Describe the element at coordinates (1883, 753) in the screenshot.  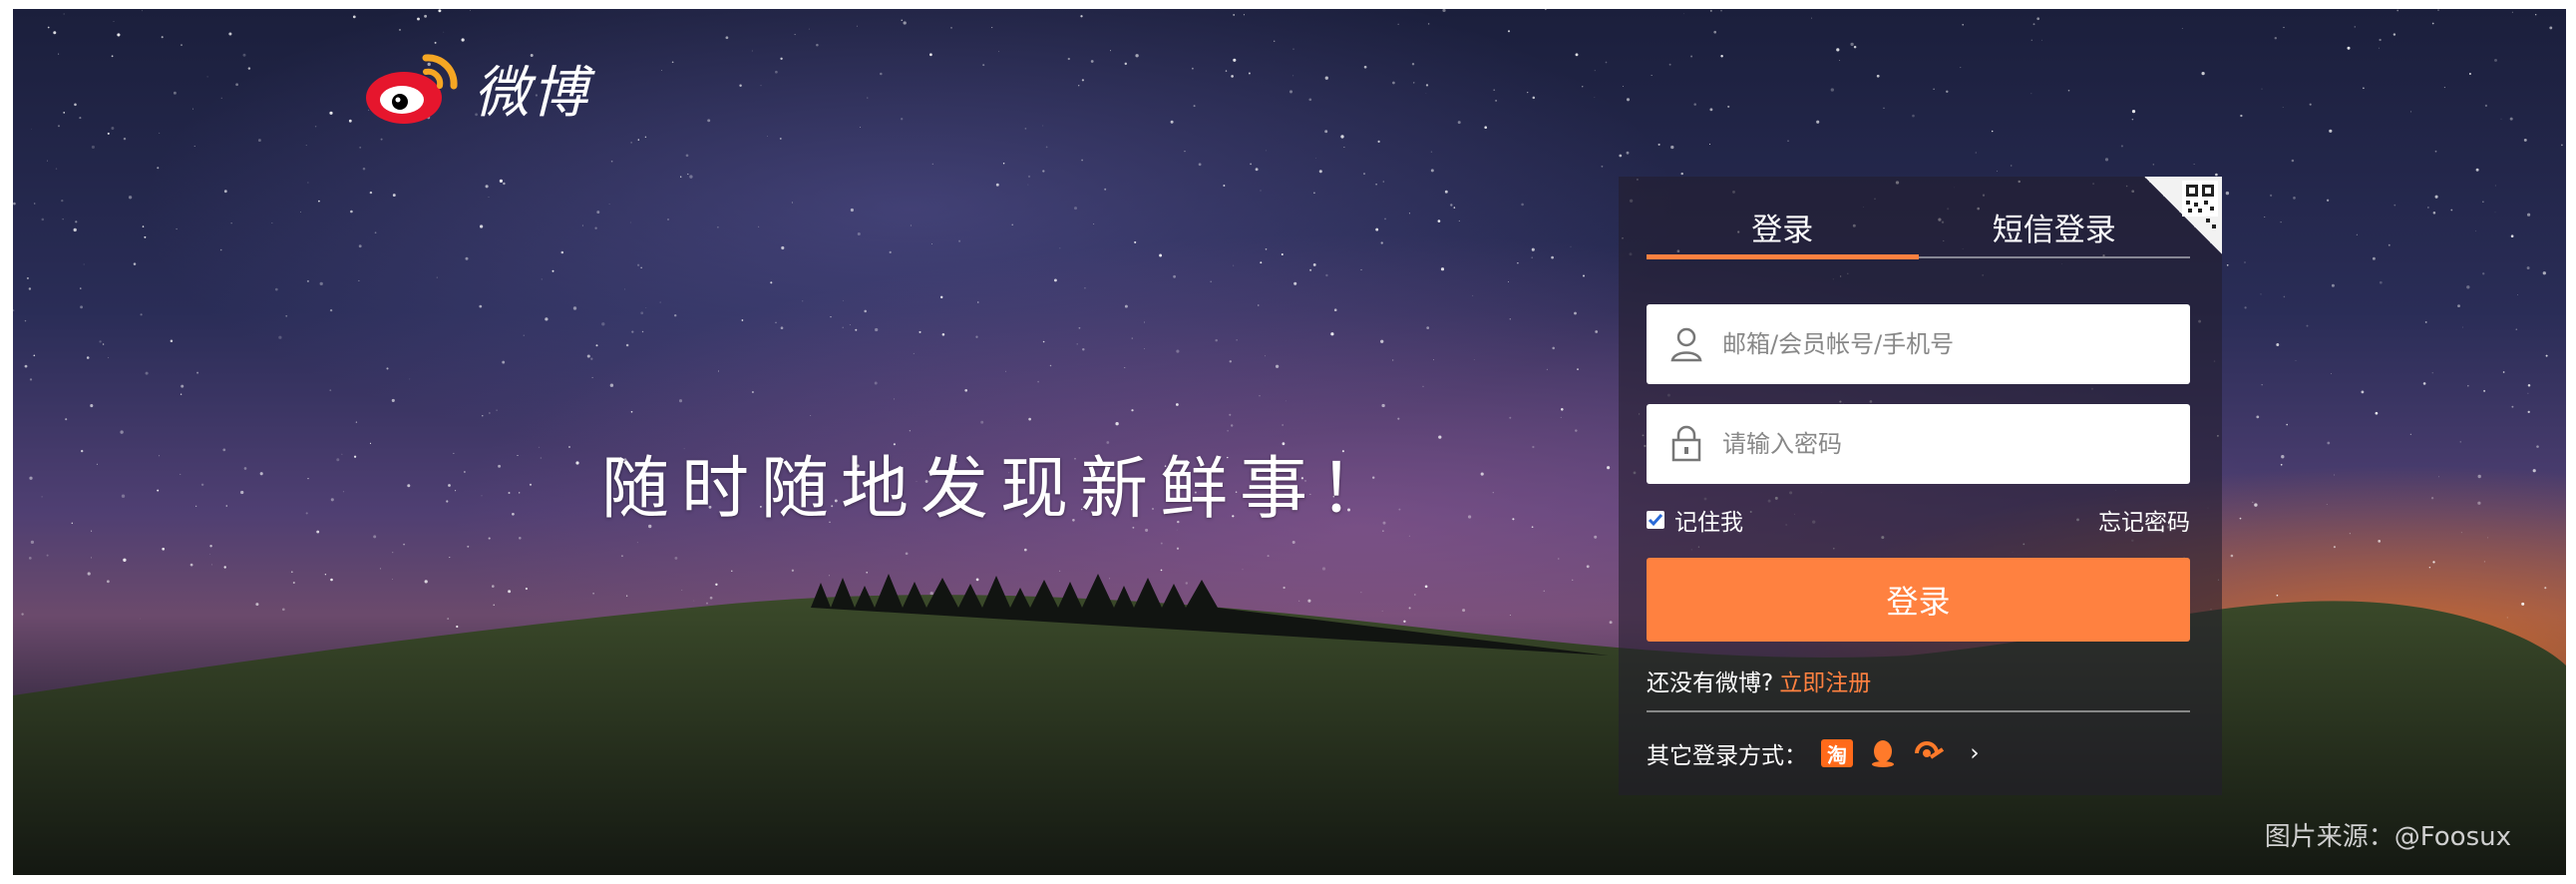
I see `qq-icon` at that location.